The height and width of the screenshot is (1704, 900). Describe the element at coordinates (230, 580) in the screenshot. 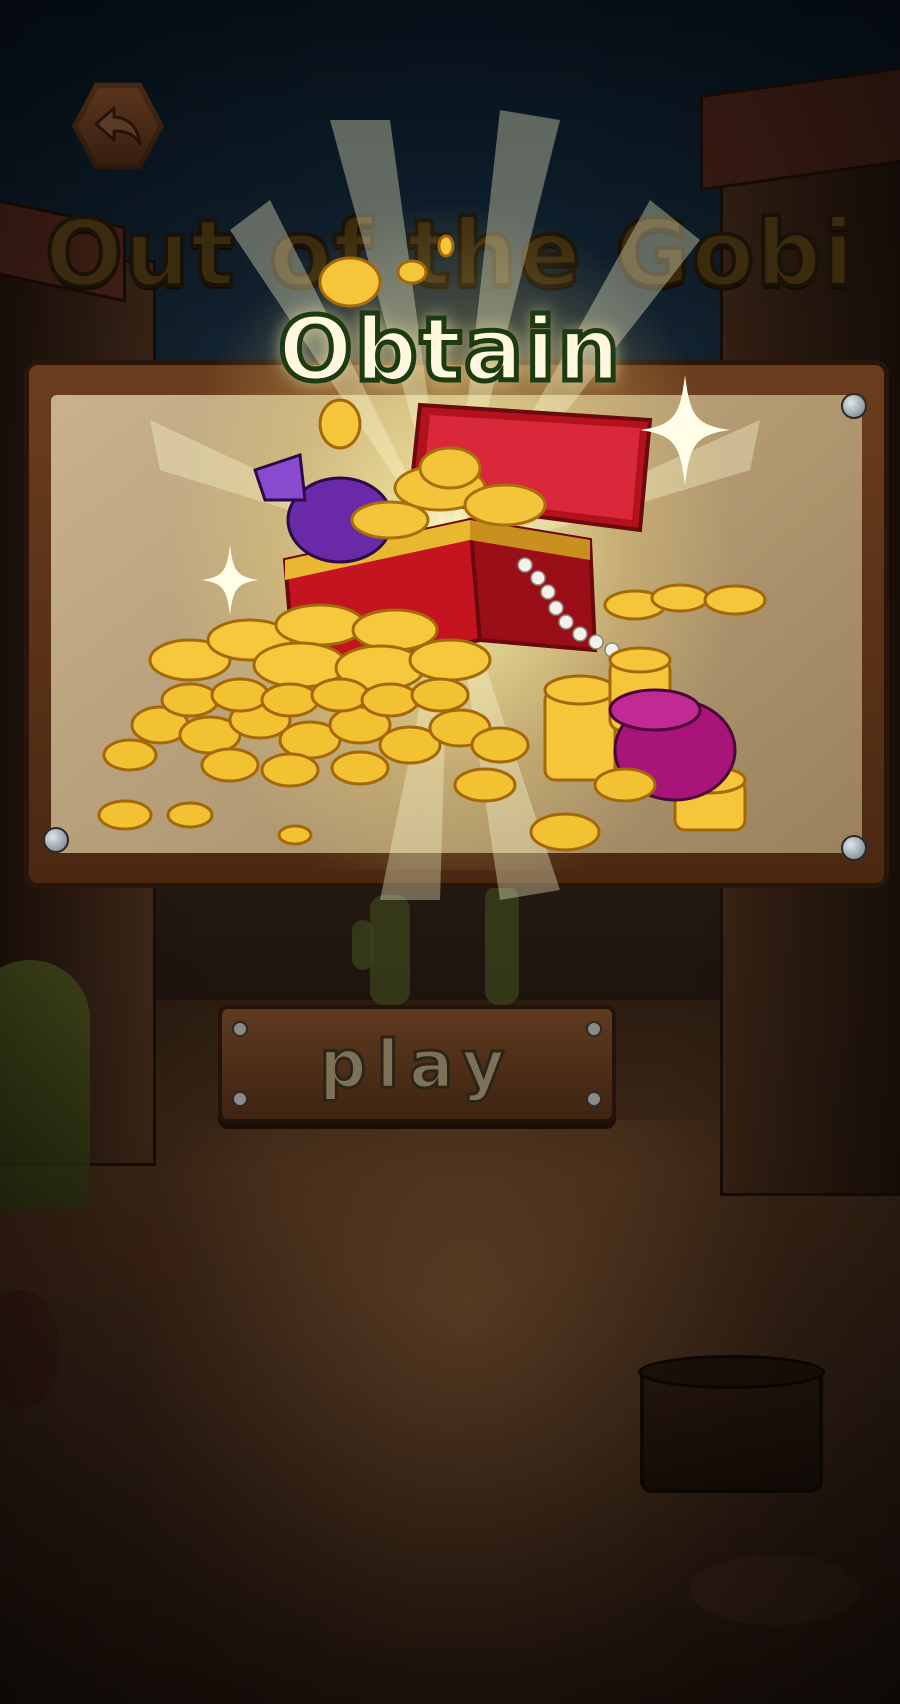

I see `sparkle-icon` at that location.